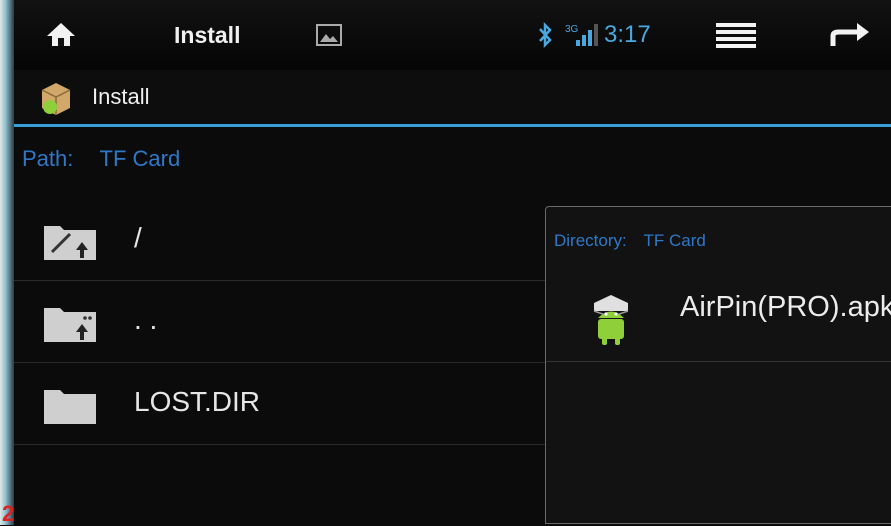 This screenshot has width=891, height=526. I want to click on home-button, so click(61, 35).